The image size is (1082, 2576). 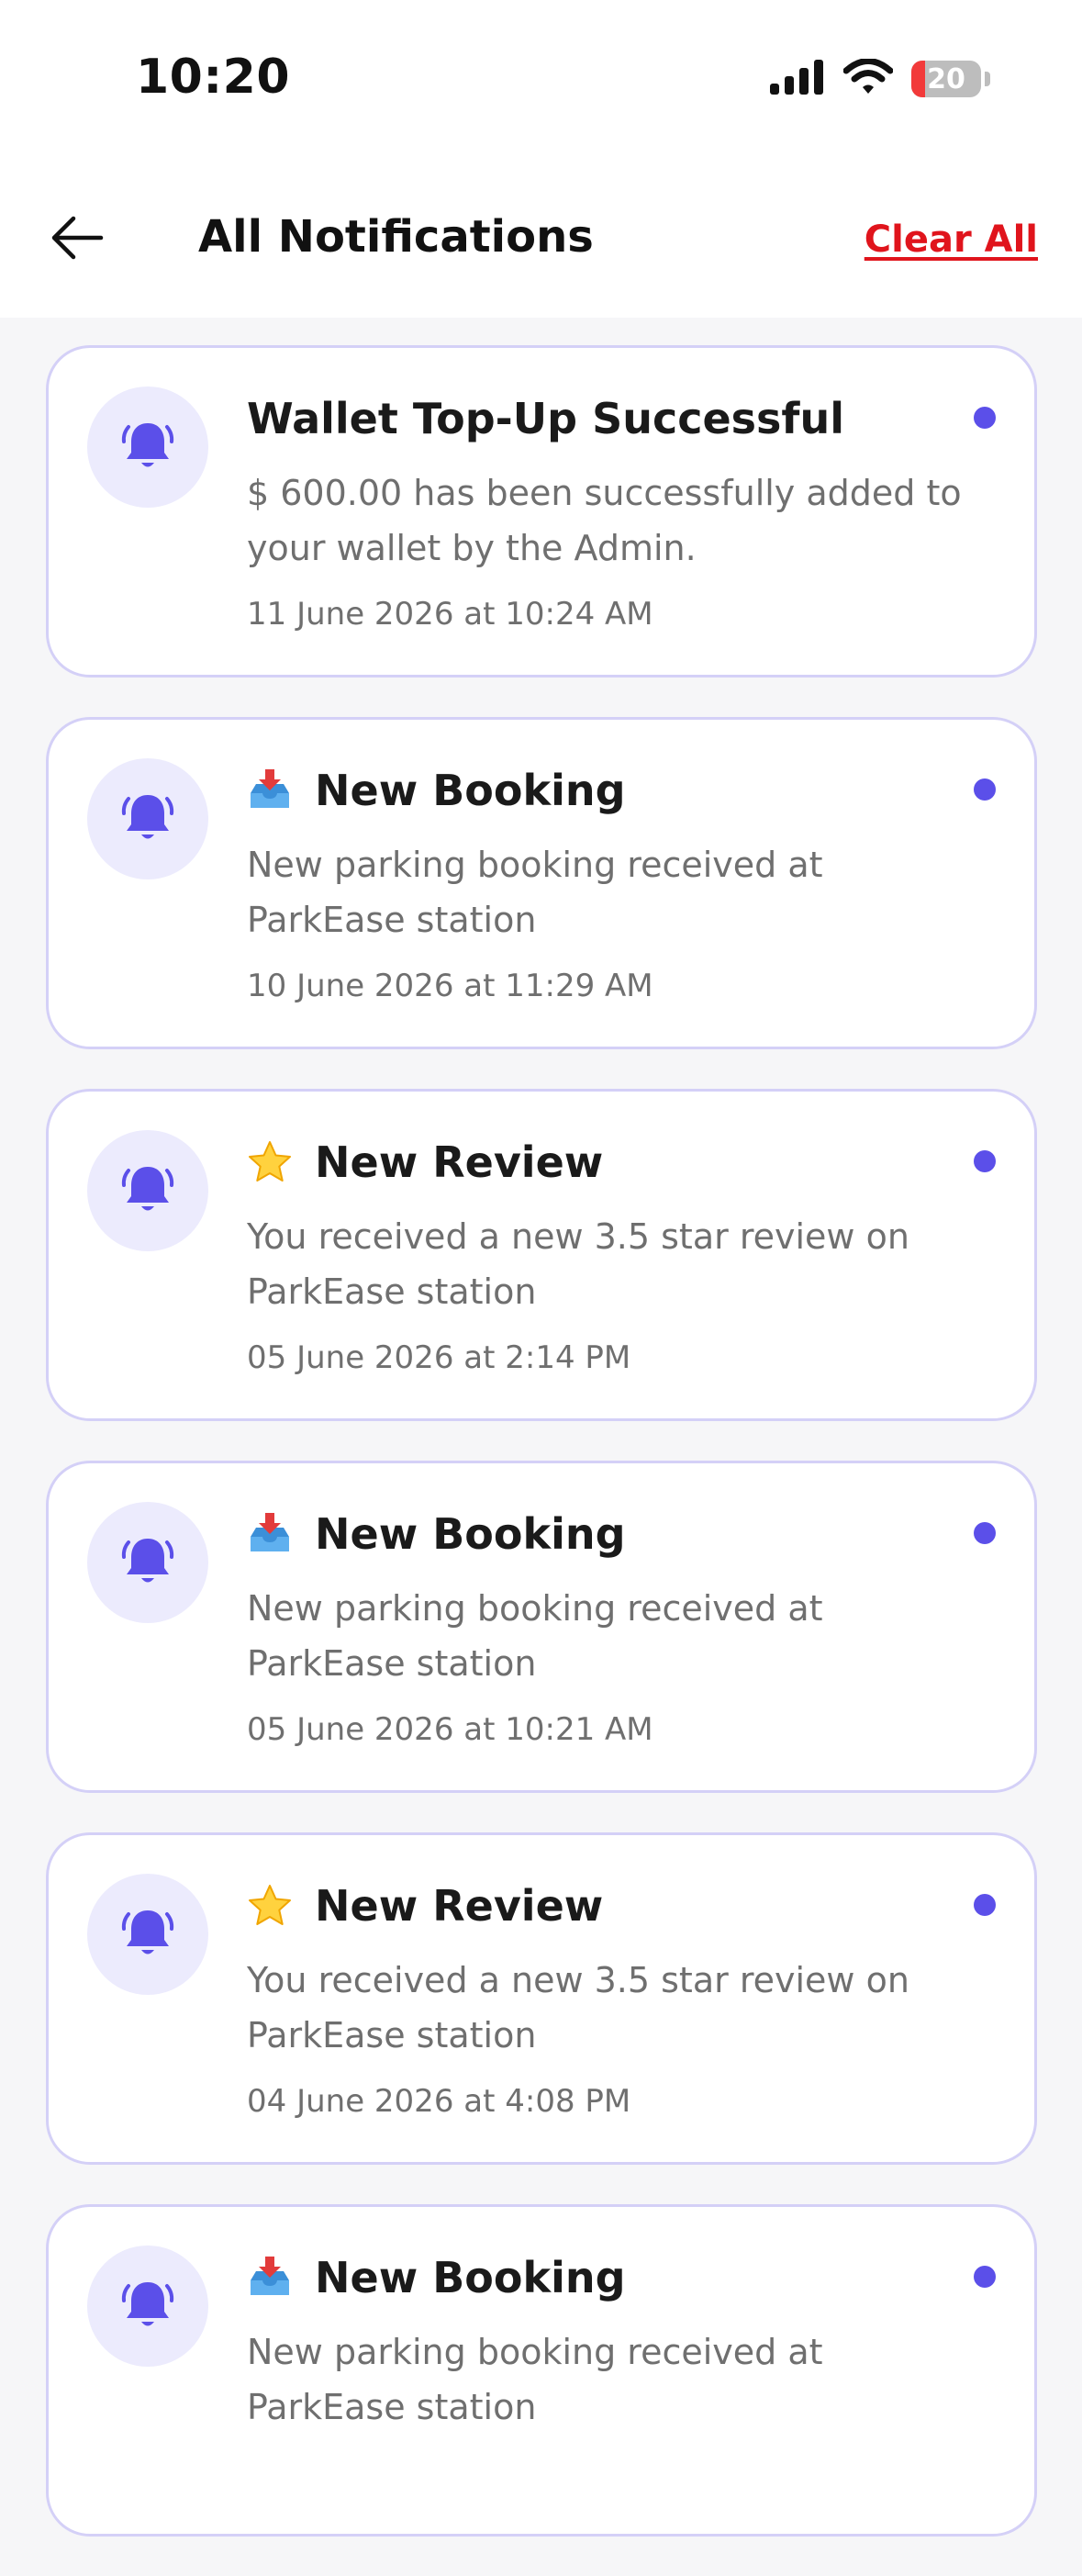 I want to click on status-time: 10:20, so click(x=213, y=77).